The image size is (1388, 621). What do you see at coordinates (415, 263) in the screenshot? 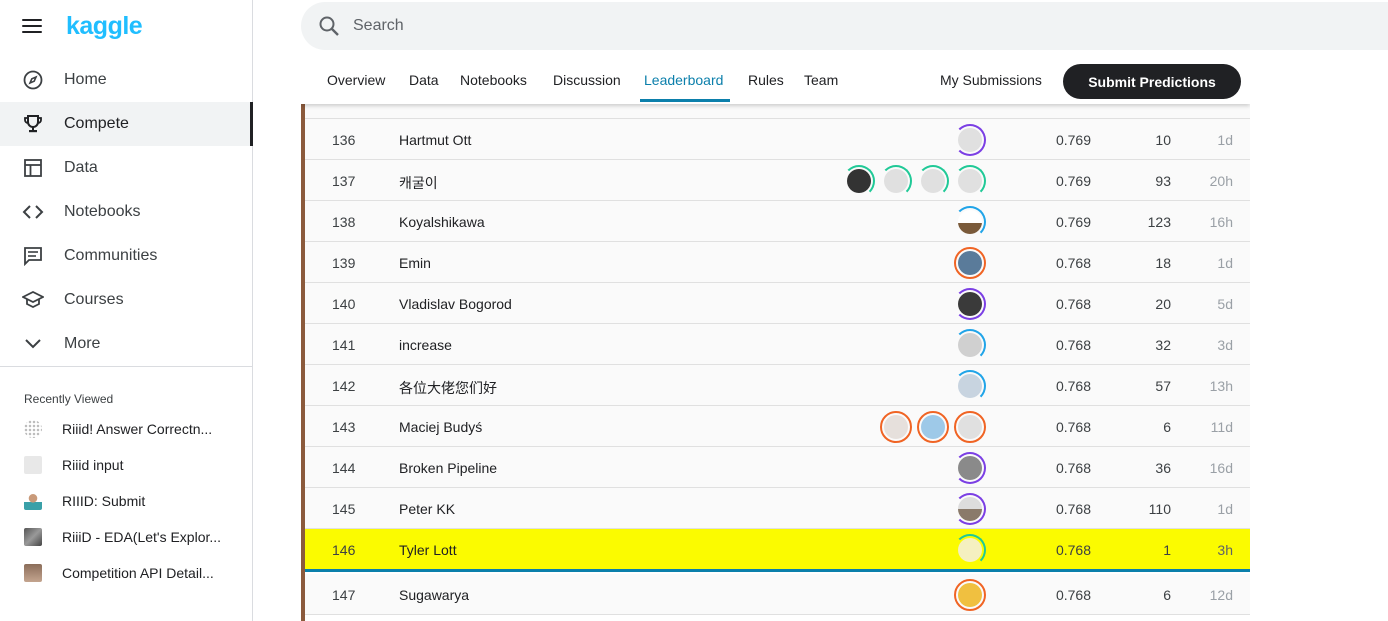
I see `team-name: Emin` at bounding box center [415, 263].